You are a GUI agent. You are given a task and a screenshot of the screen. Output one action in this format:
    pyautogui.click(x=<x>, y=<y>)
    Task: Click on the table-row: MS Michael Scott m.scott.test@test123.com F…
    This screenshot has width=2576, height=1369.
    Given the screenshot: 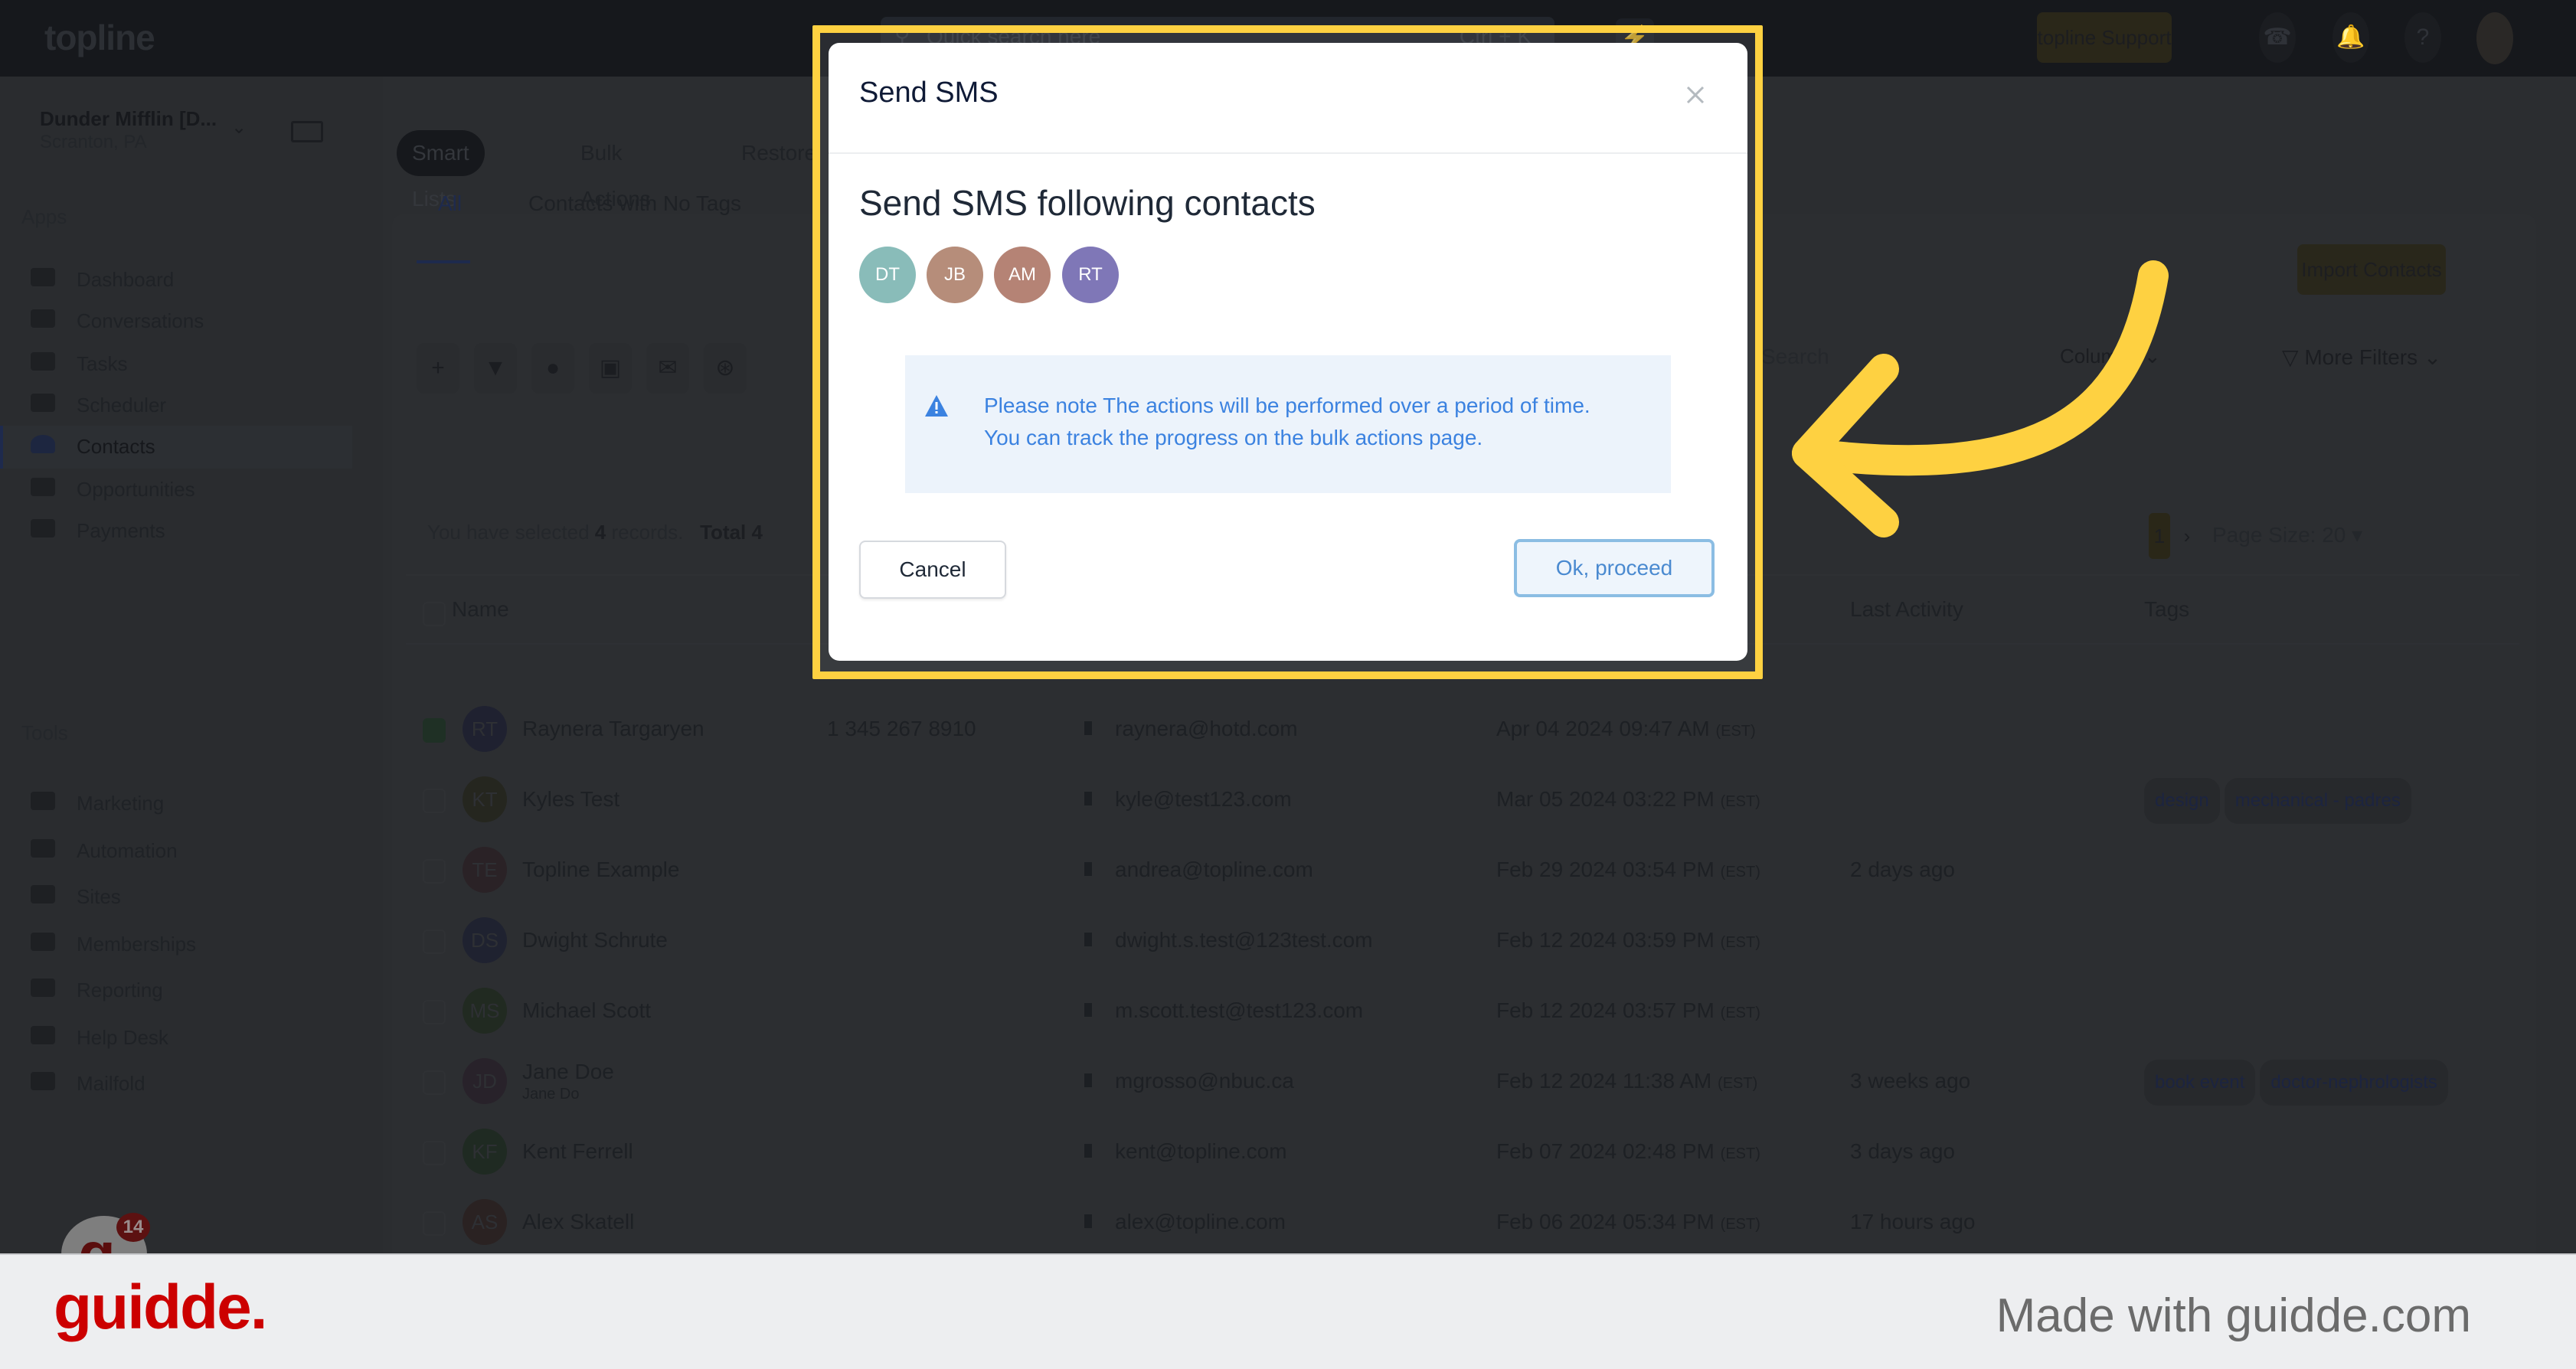 What is the action you would take?
    pyautogui.click(x=1478, y=1012)
    